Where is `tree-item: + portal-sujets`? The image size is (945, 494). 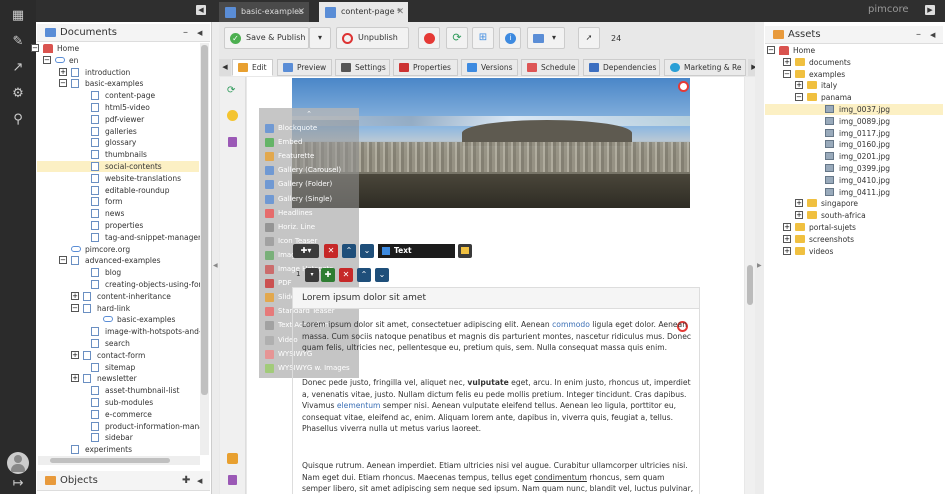 tree-item: + portal-sujets is located at coordinates (854, 227).